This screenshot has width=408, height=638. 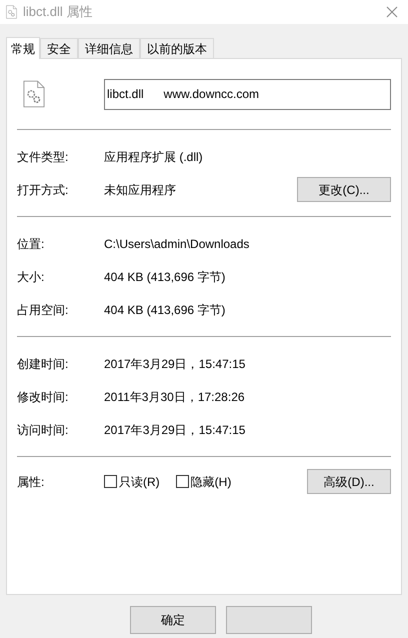 What do you see at coordinates (43, 397) in the screenshot?
I see `field-label: 修改时间:` at bounding box center [43, 397].